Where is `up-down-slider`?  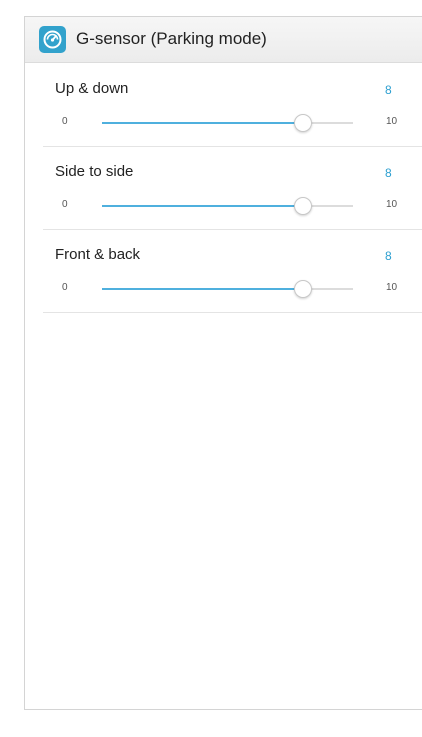
up-down-slider is located at coordinates (227, 123).